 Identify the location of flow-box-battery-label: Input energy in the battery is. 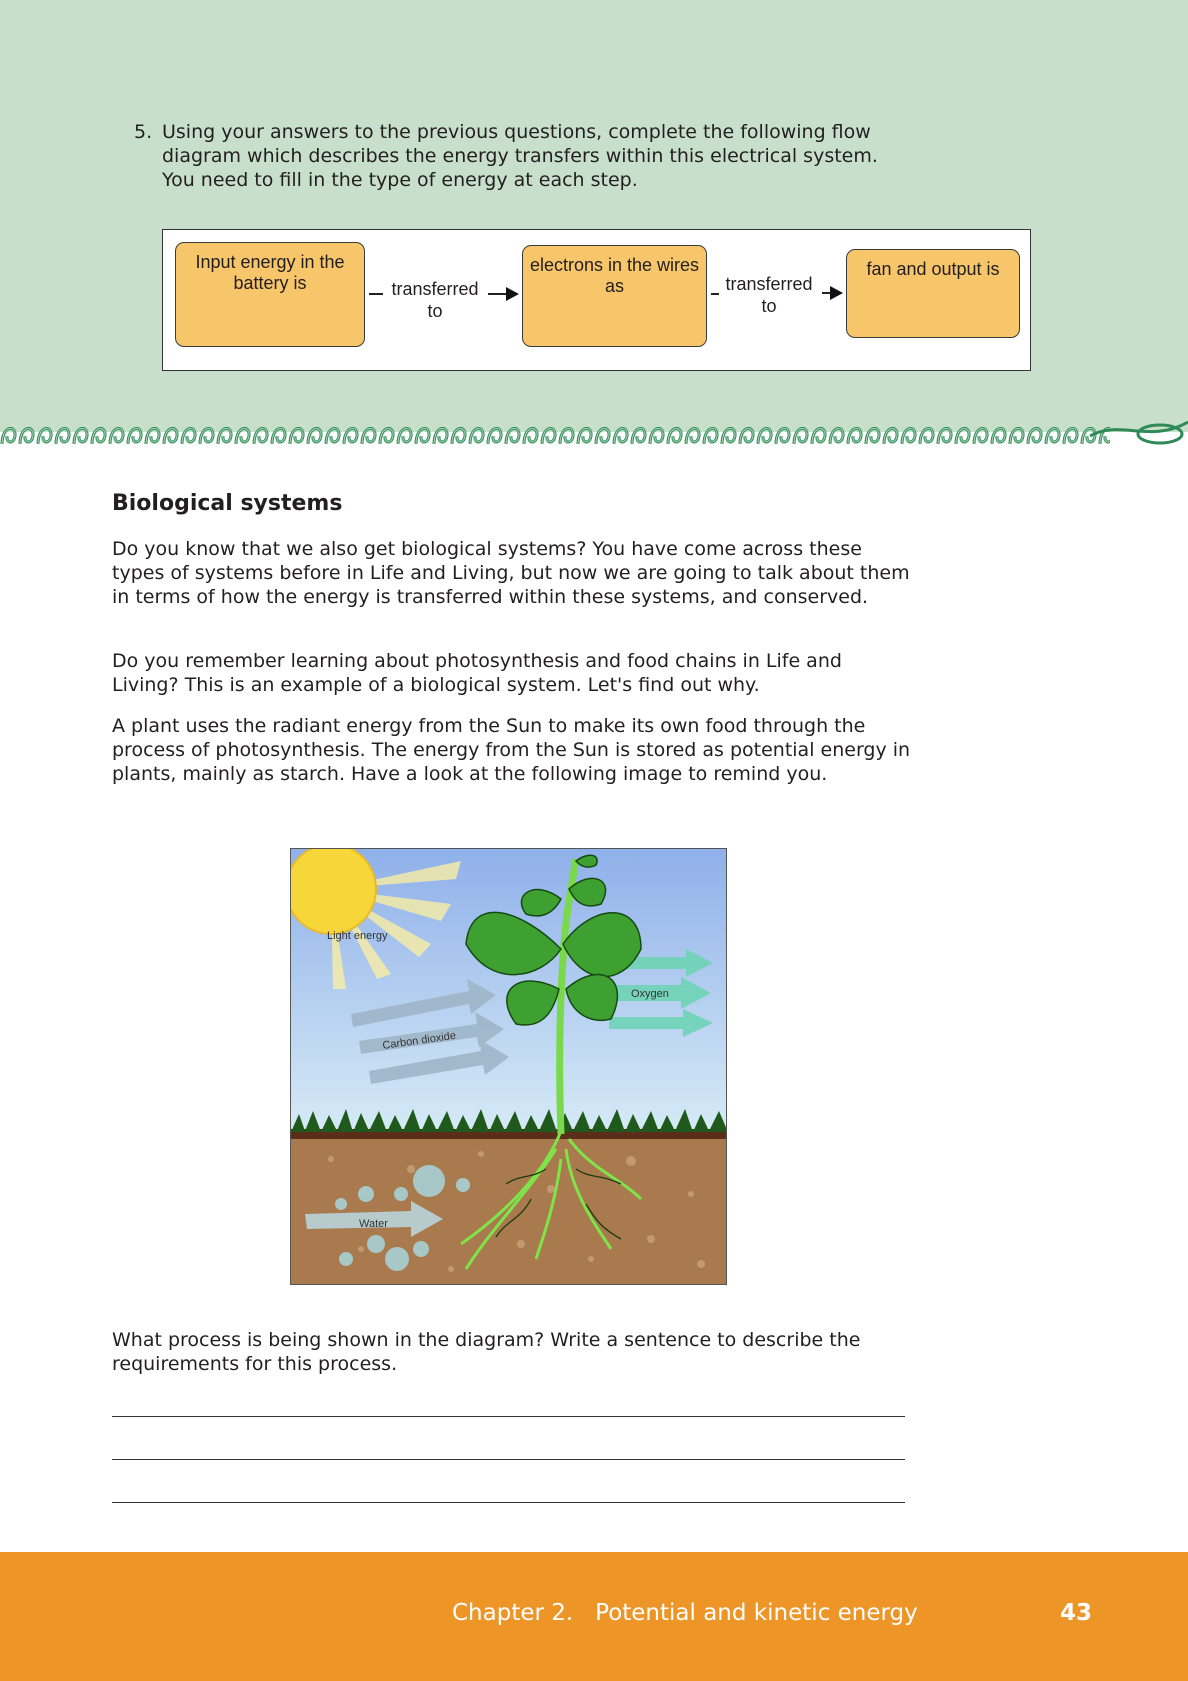
(270, 272).